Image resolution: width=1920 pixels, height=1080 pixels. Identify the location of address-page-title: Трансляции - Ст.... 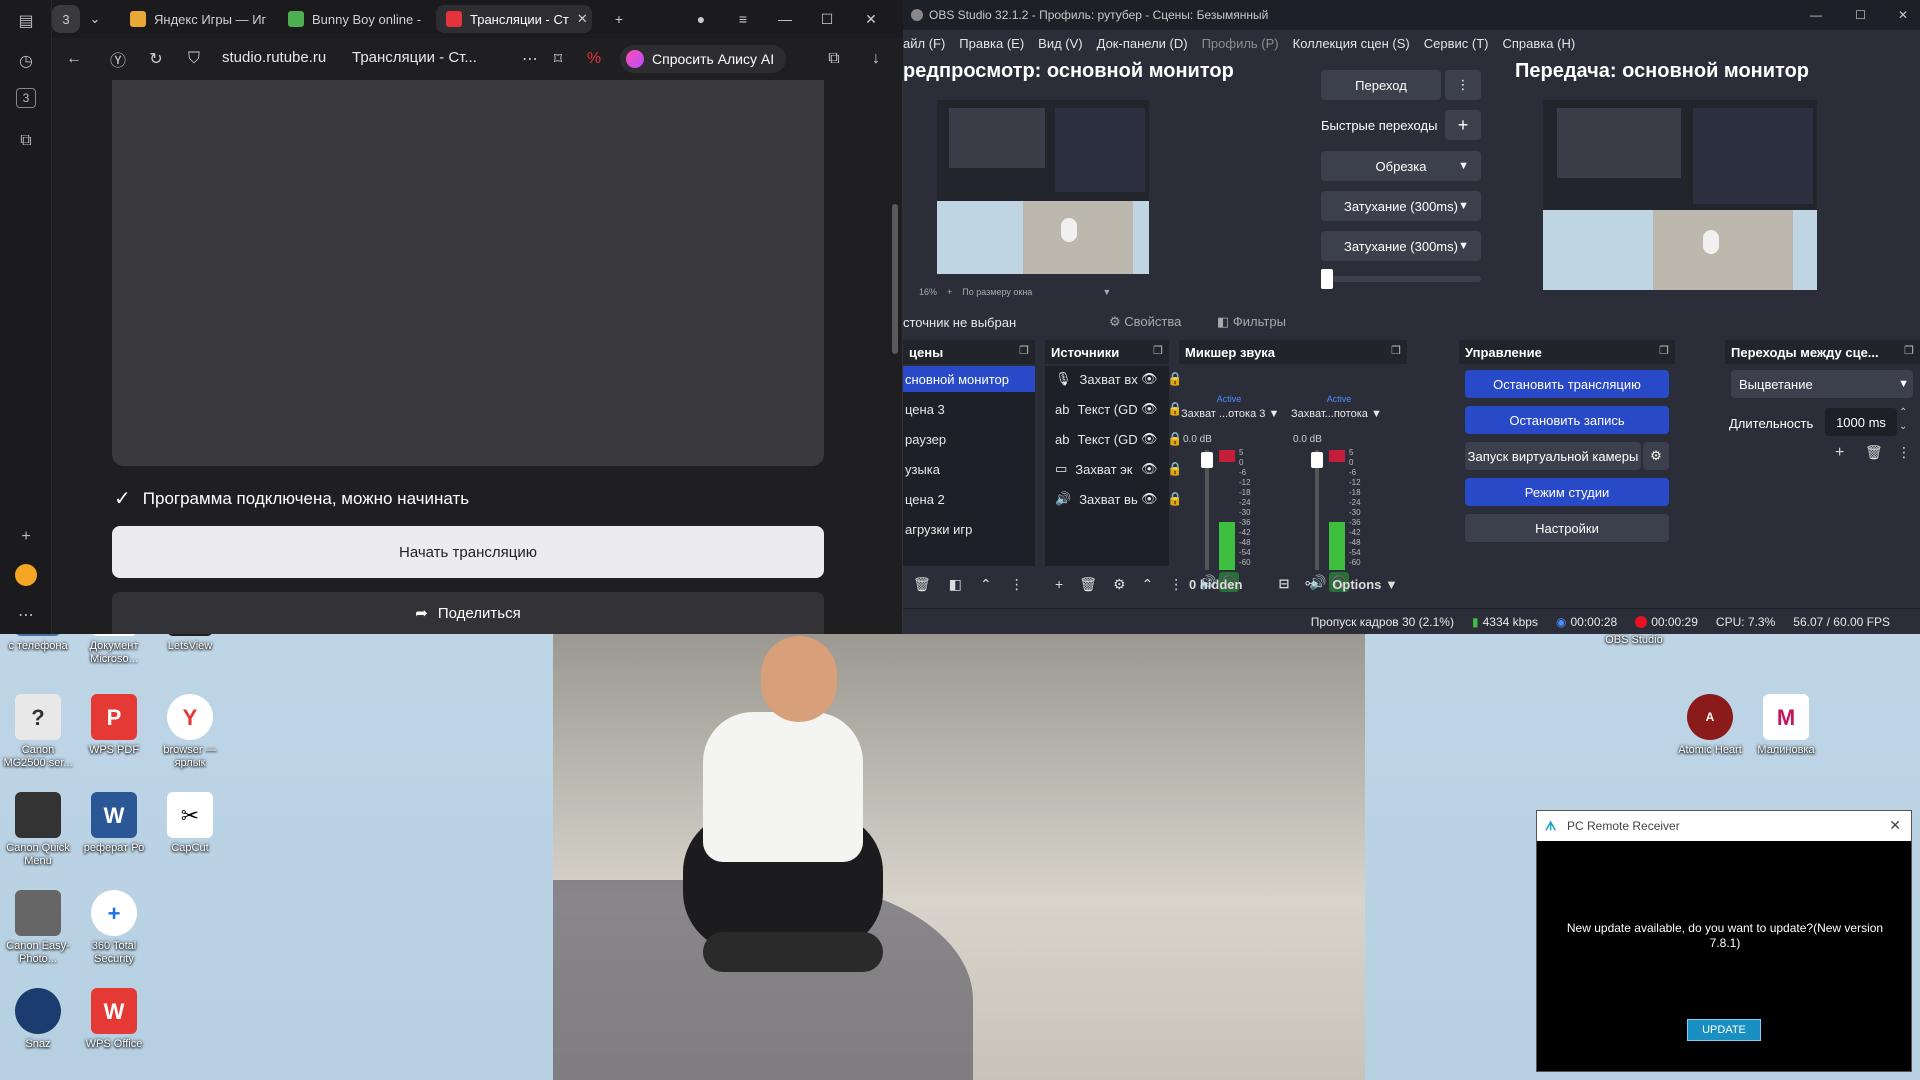
(414, 57).